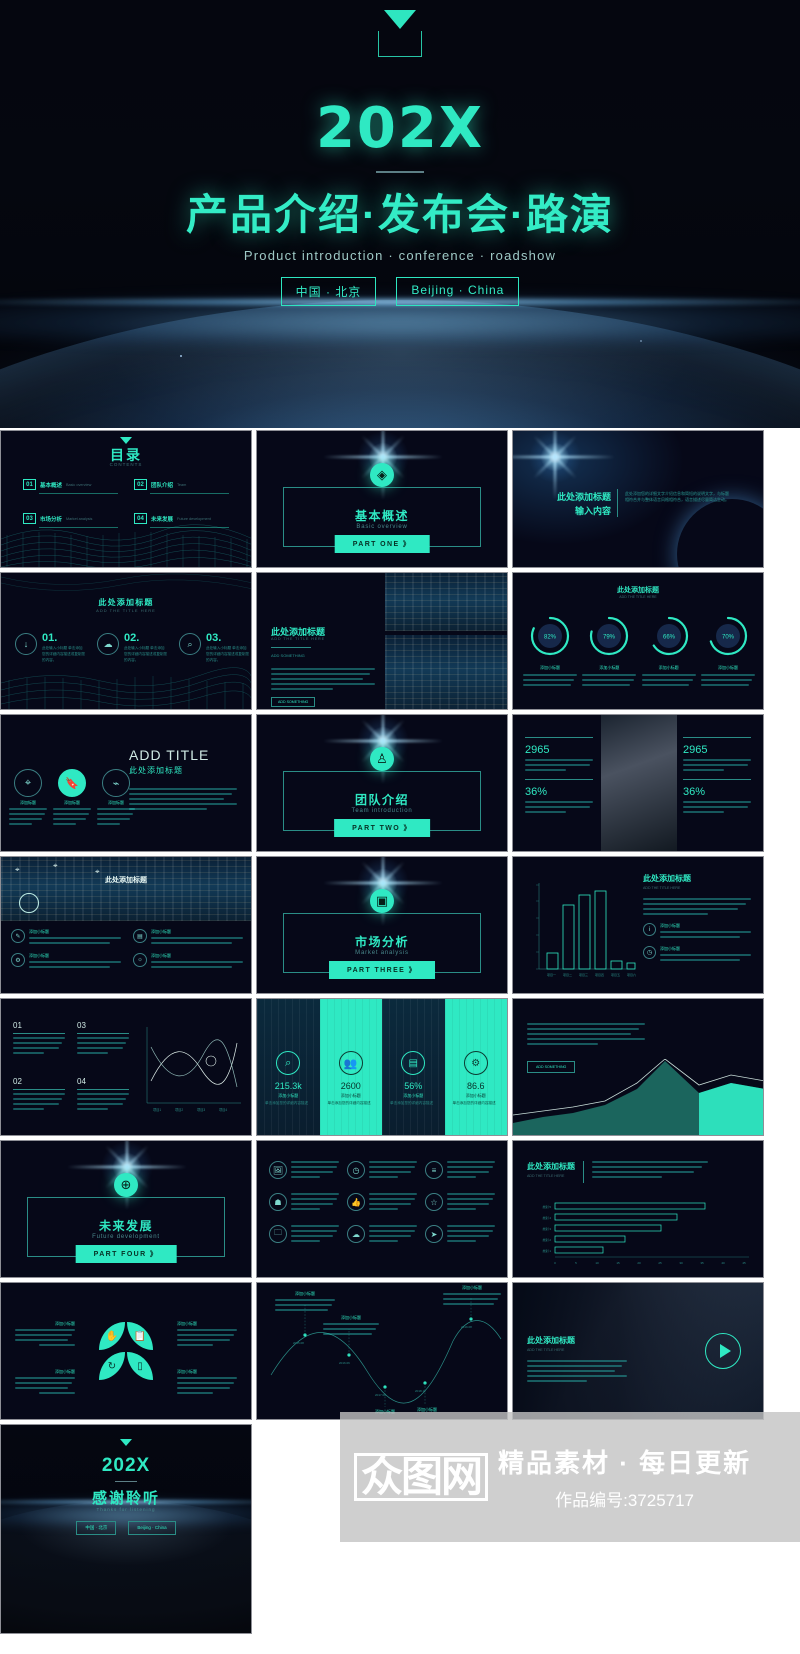  What do you see at coordinates (420, 1391) in the screenshot?
I see `timeline-date: 2018.11` at bounding box center [420, 1391].